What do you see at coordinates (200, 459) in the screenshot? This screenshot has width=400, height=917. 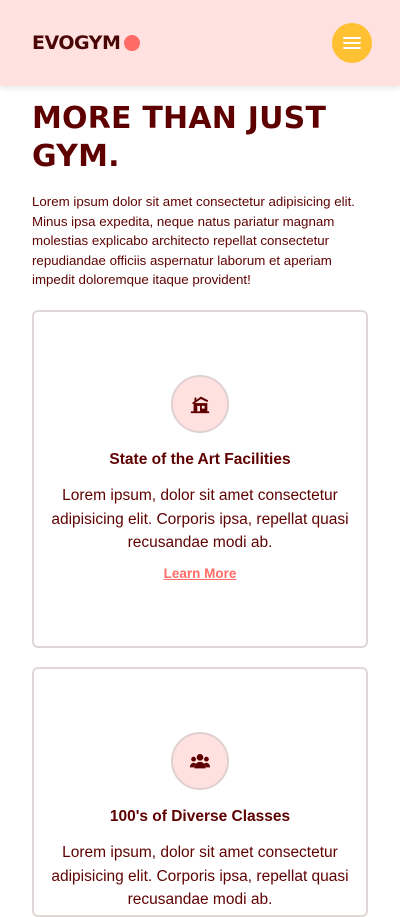 I see `benefit-title: State of the Art Facilities` at bounding box center [200, 459].